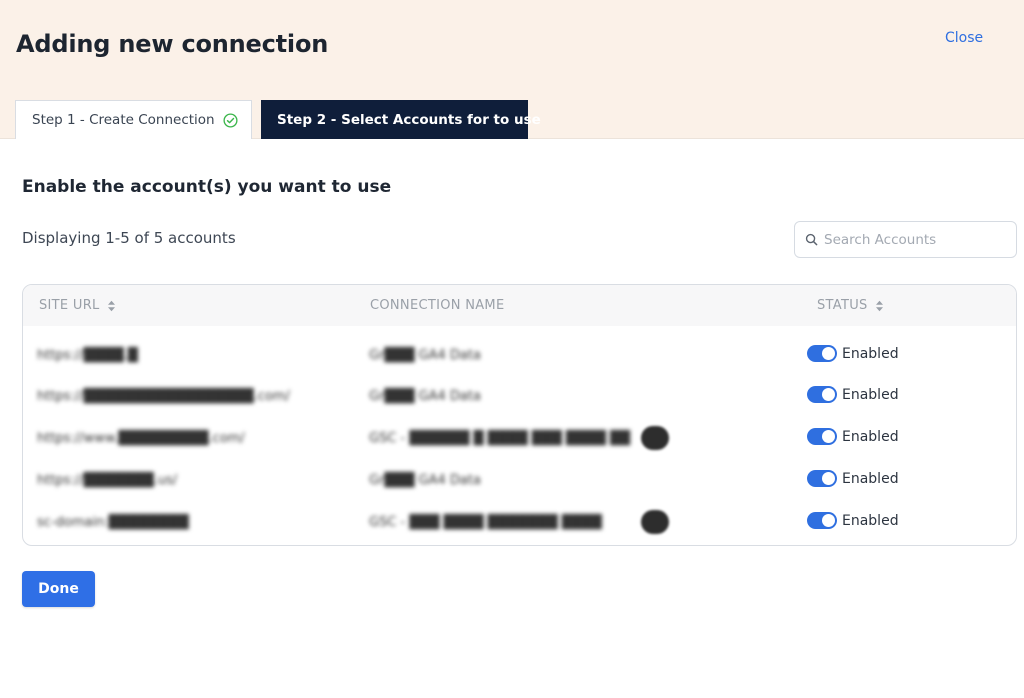  Describe the element at coordinates (519, 305) in the screenshot. I see `table-header: SITE URL CONNECTION NAME STATUS` at that location.